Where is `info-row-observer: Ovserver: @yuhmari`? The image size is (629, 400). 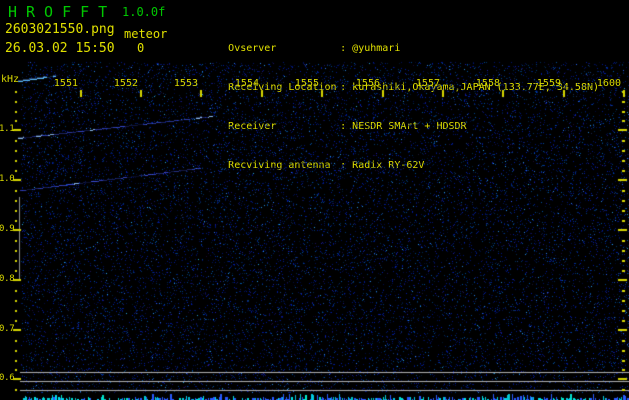
info-row-observer: Ovserver: @yuhmari is located at coordinates (389, 41).